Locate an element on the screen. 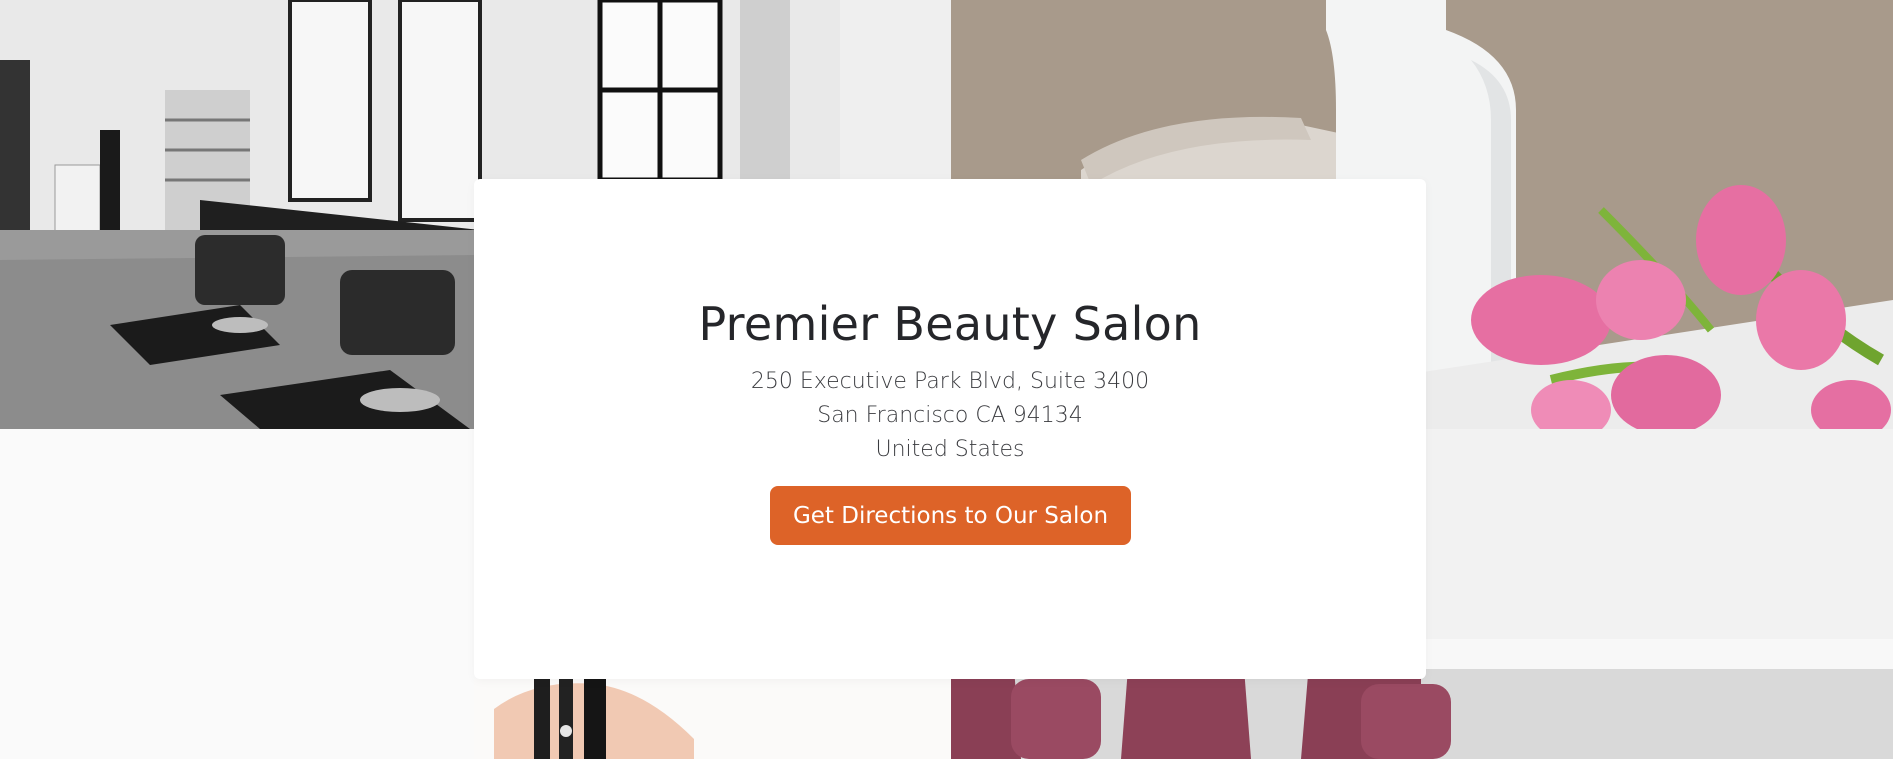  hand-with-brushes-photo is located at coordinates (712, 719).